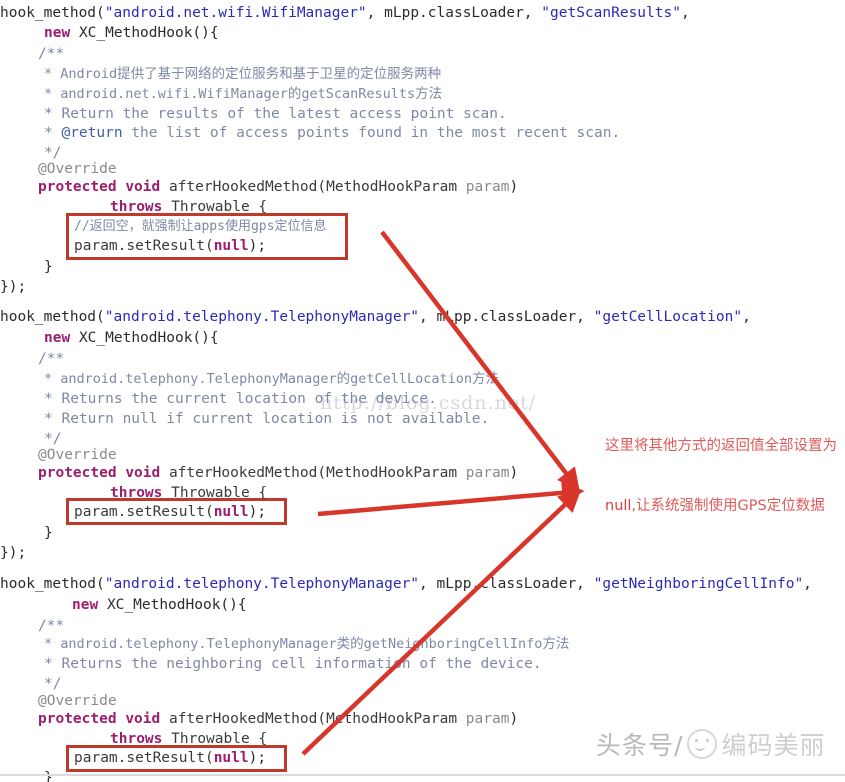 The width and height of the screenshot is (845, 782). I want to click on token-comma-4: ,, so click(746, 317).